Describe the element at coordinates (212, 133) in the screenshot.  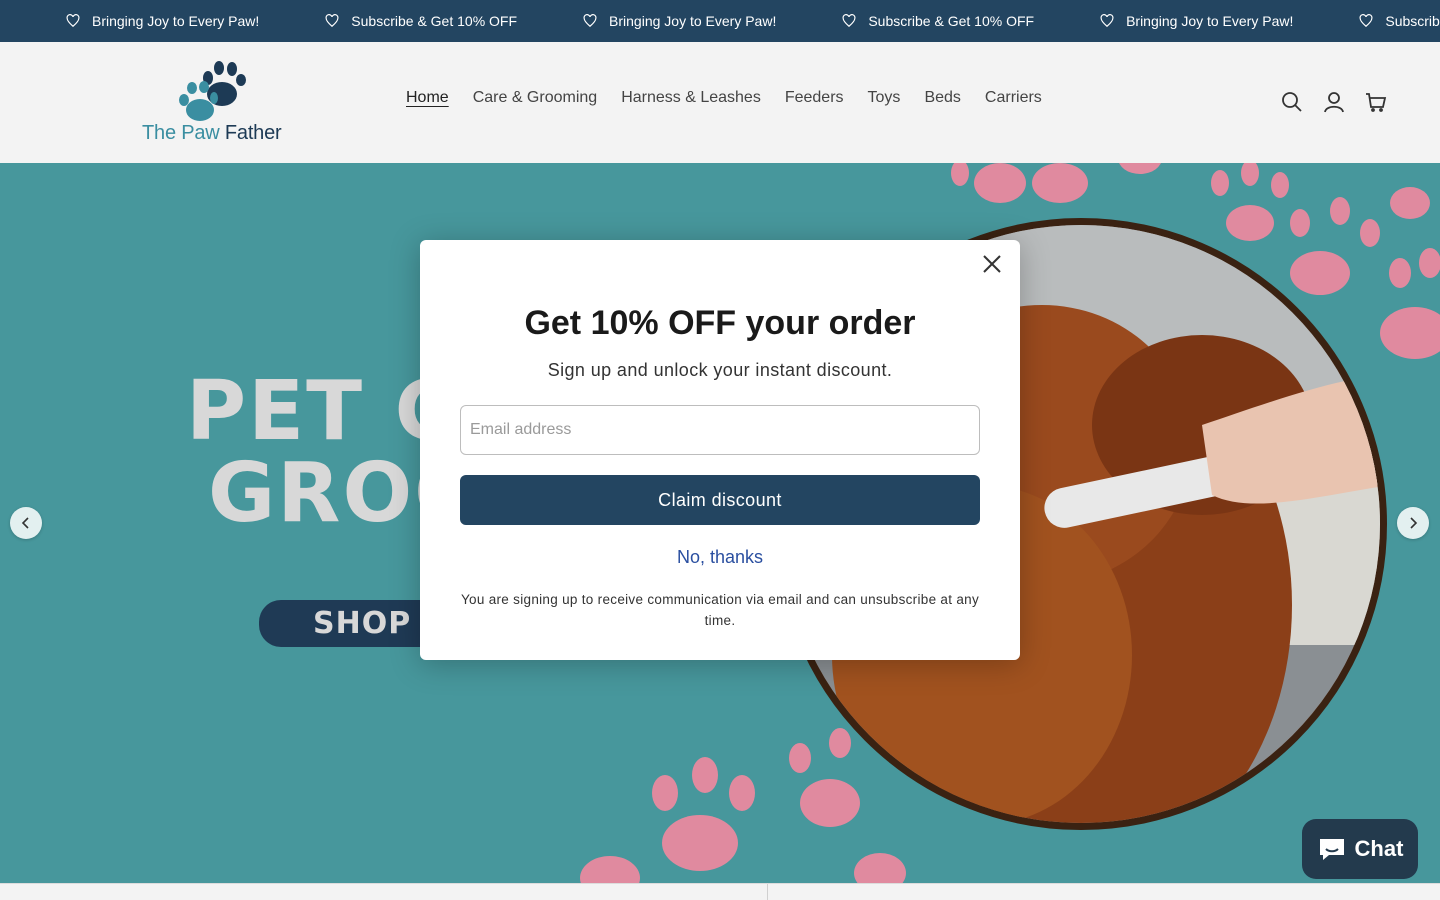
I see `logo-text: The Paw Father` at that location.